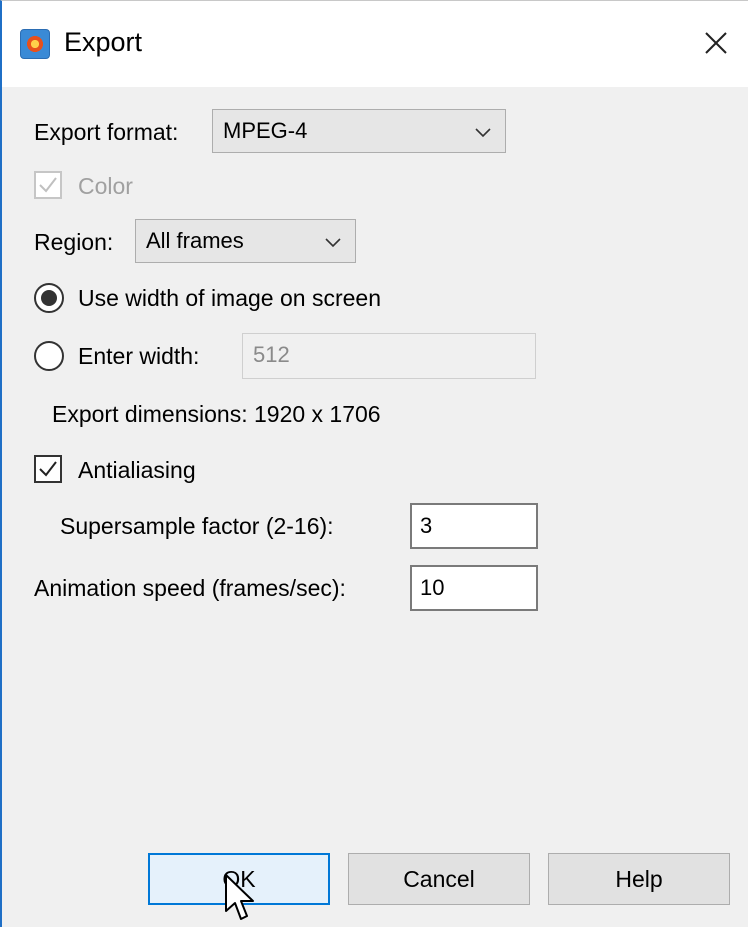 The height and width of the screenshot is (928, 748). I want to click on region-label: Region:, so click(74, 242).